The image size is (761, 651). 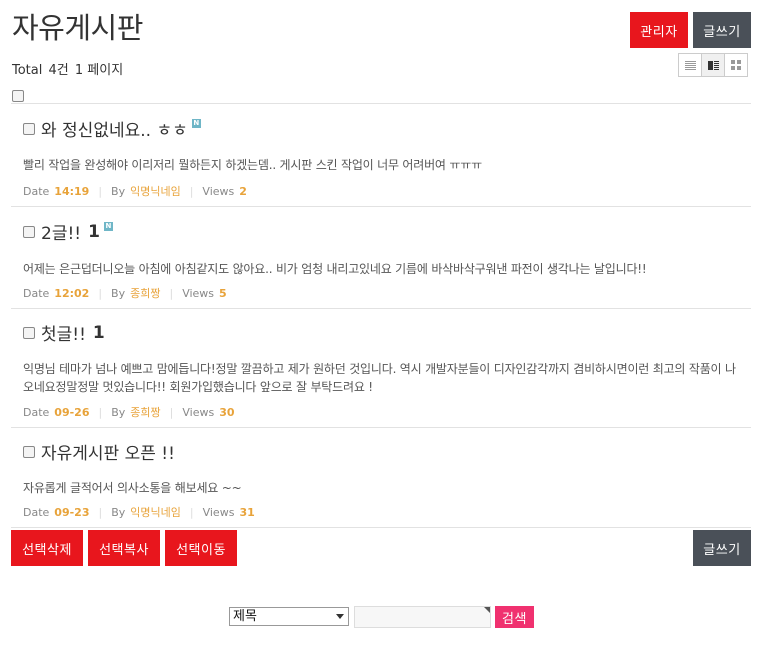 I want to click on write-button-top: 글쓰기, so click(x=722, y=30).